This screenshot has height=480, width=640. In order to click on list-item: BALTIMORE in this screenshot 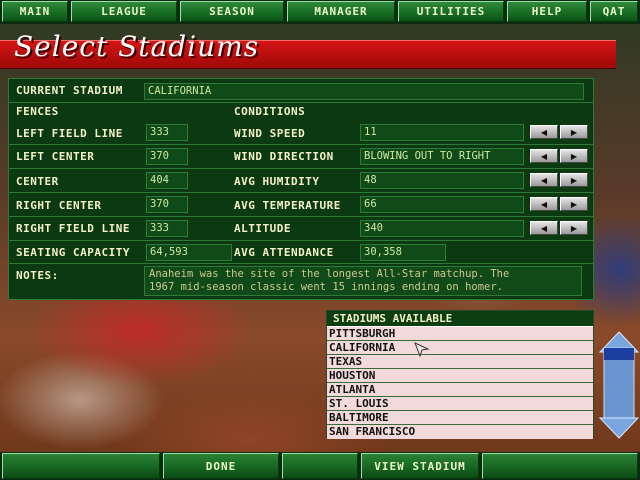, I will do `click(460, 418)`.